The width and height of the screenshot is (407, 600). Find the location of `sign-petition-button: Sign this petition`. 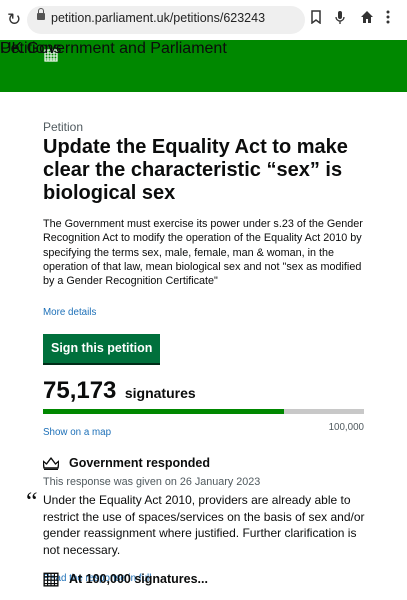

sign-petition-button: Sign this petition is located at coordinates (102, 349).